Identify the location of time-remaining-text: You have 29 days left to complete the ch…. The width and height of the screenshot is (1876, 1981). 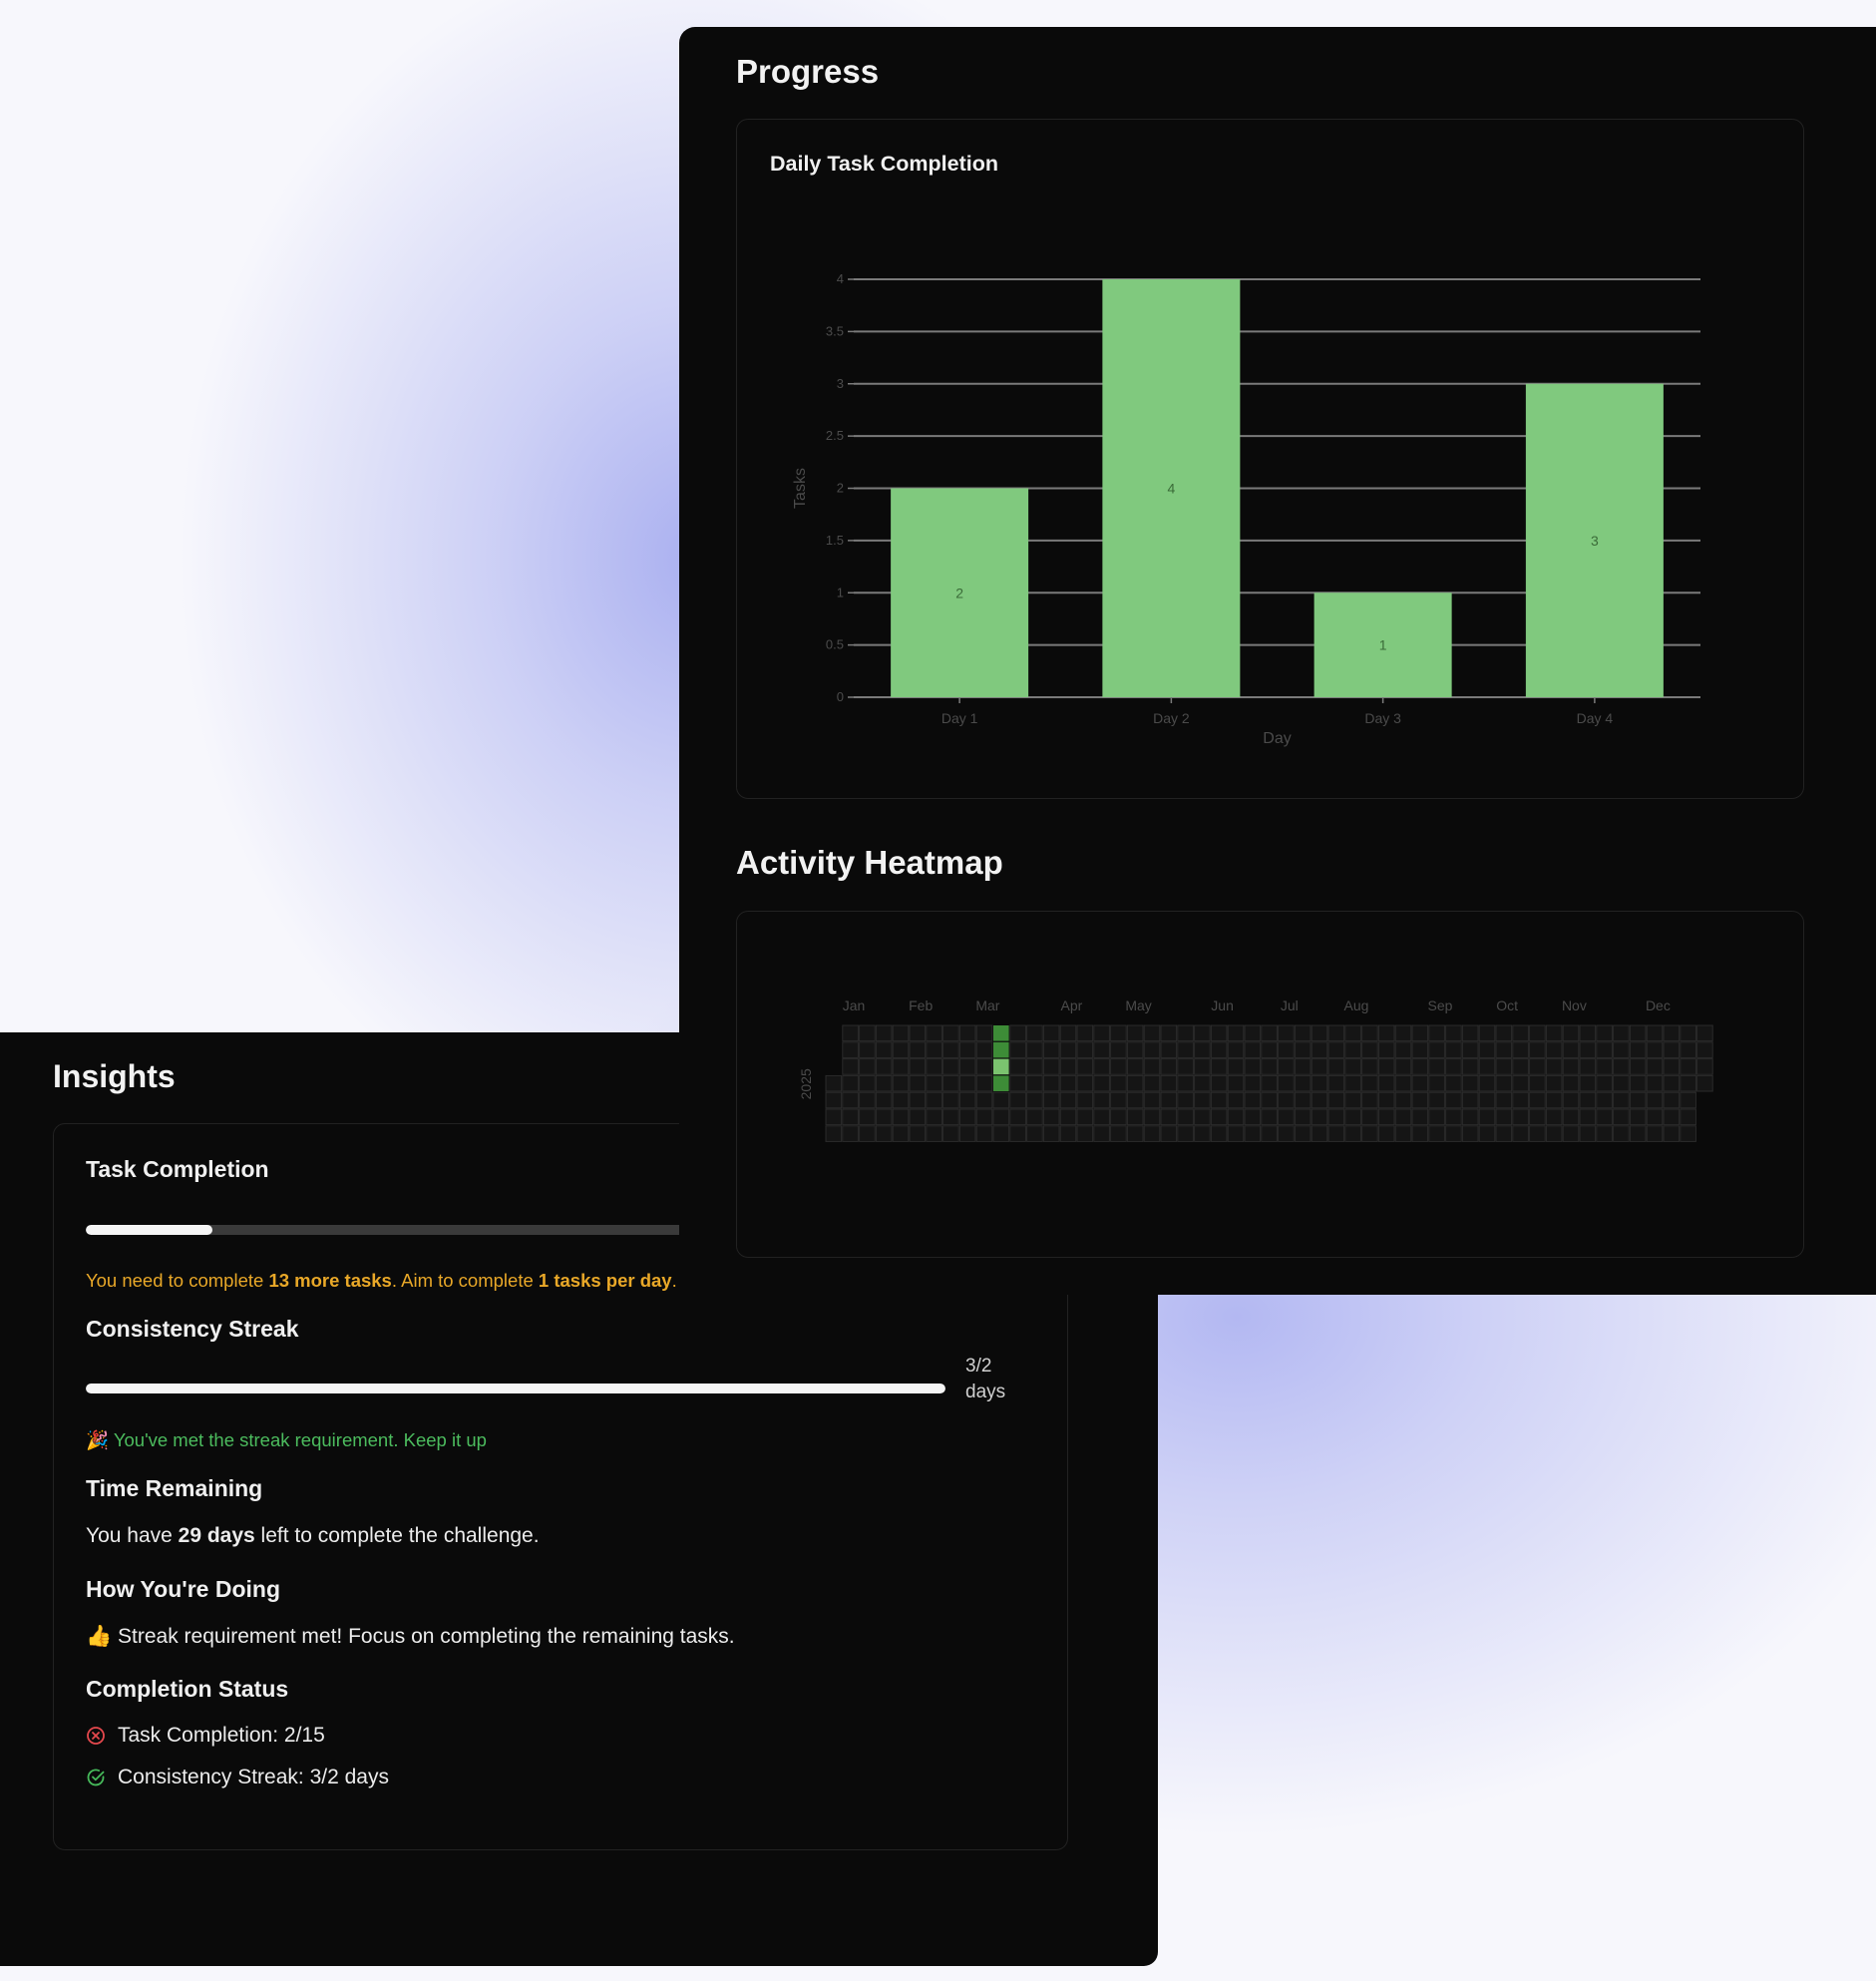
(313, 1536).